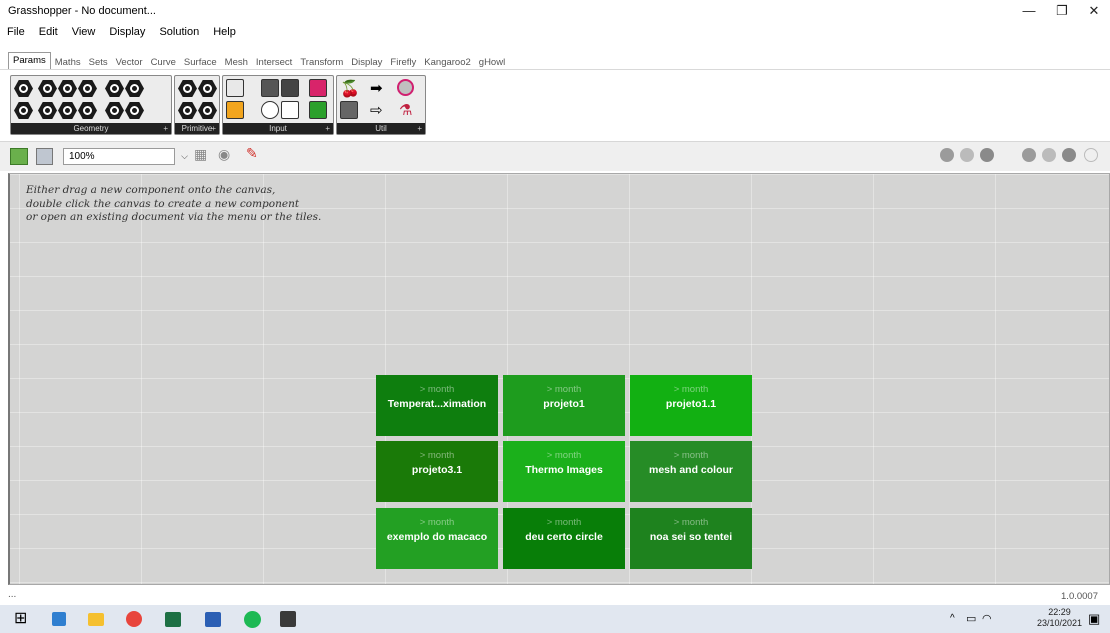  What do you see at coordinates (270, 88) in the screenshot?
I see `panel-icon` at bounding box center [270, 88].